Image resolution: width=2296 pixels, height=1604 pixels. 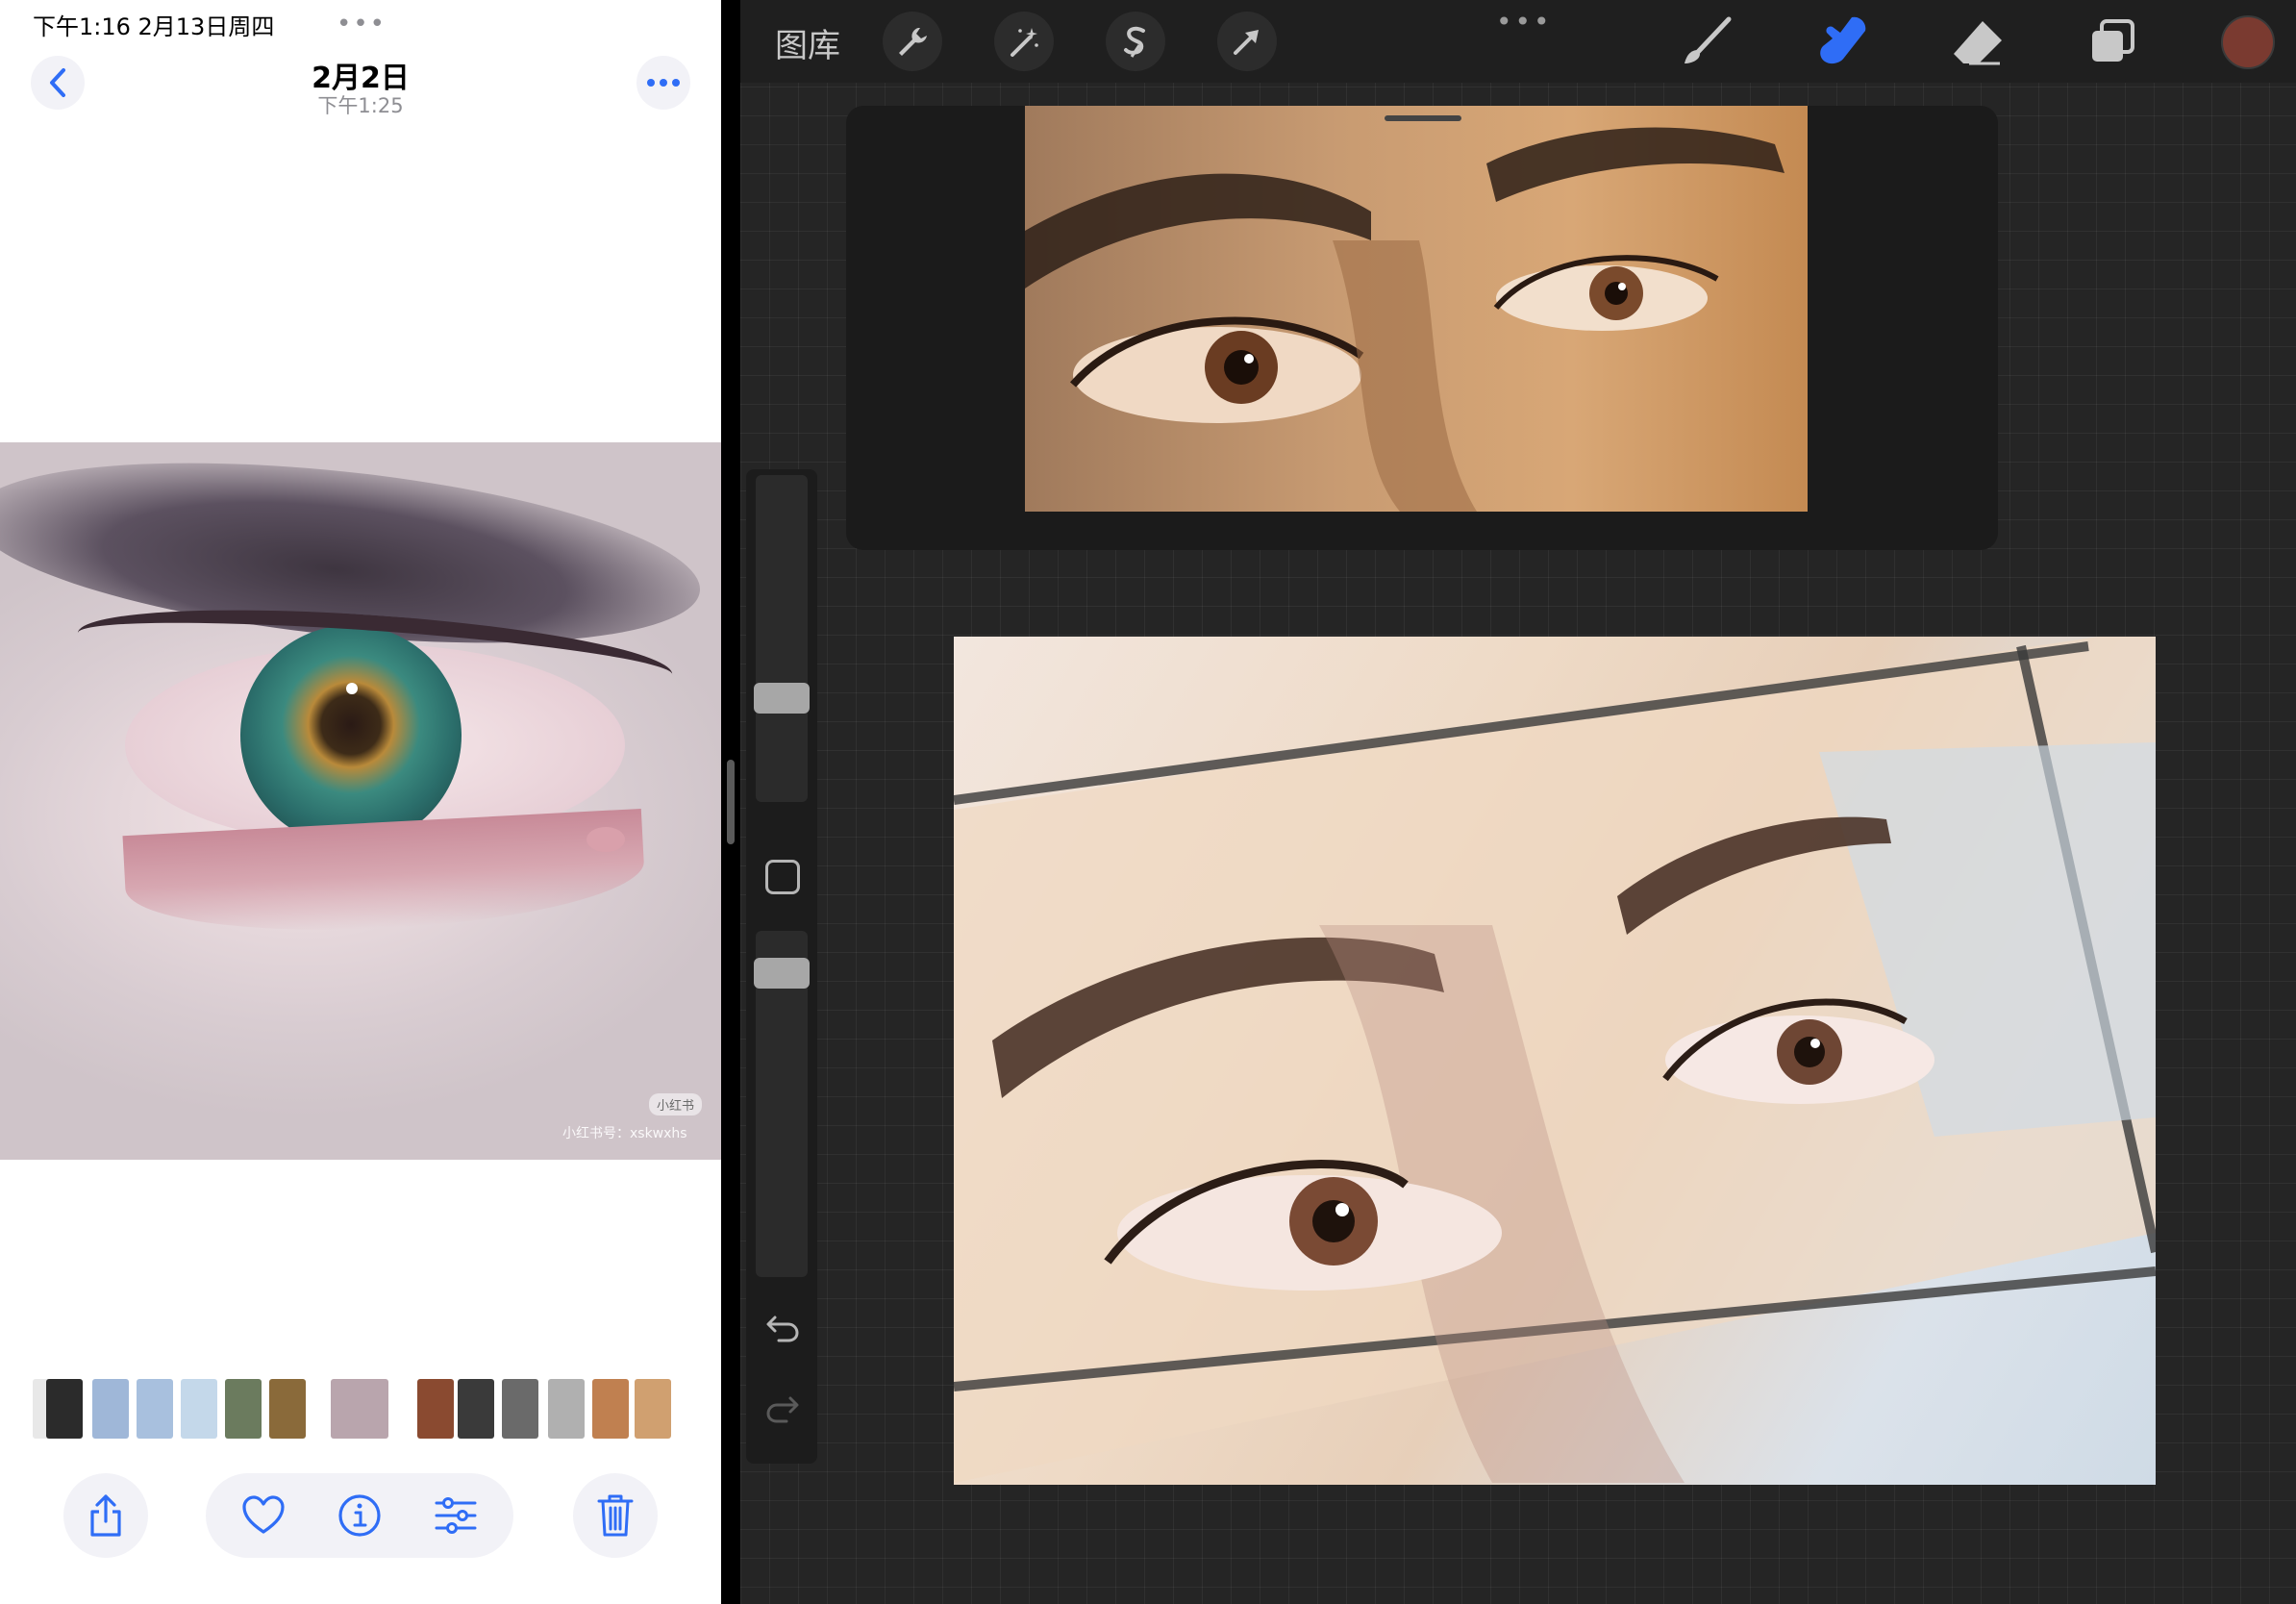 What do you see at coordinates (782, 1408) in the screenshot?
I see `redo-icon` at bounding box center [782, 1408].